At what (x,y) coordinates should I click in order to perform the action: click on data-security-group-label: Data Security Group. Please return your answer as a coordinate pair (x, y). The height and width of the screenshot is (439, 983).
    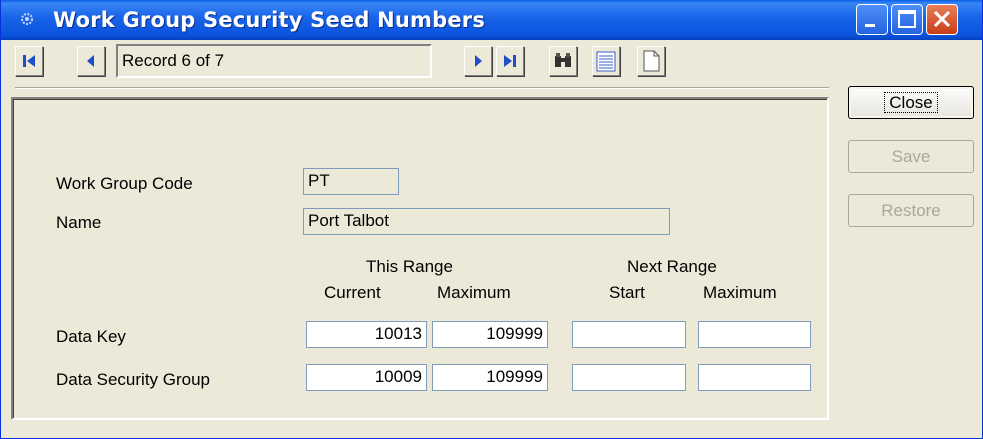
    Looking at the image, I should click on (133, 379).